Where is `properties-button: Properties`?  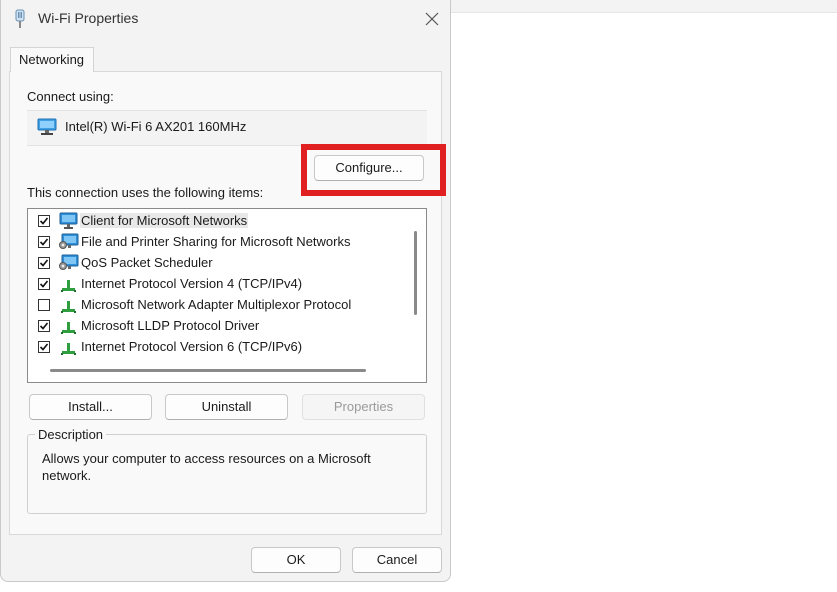
properties-button: Properties is located at coordinates (363, 407).